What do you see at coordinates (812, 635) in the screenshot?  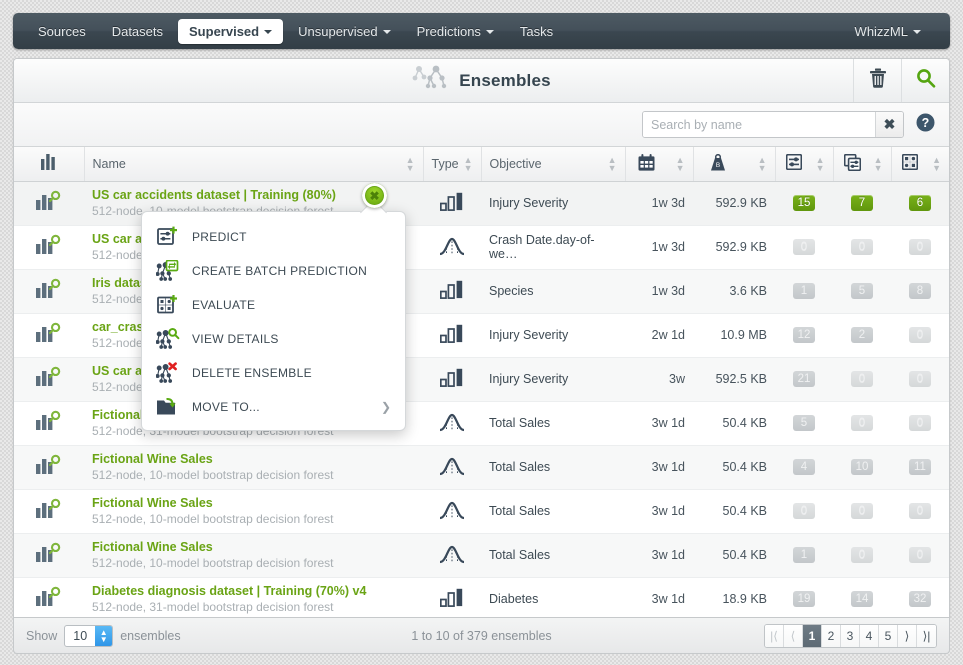 I see `page-1: 1` at bounding box center [812, 635].